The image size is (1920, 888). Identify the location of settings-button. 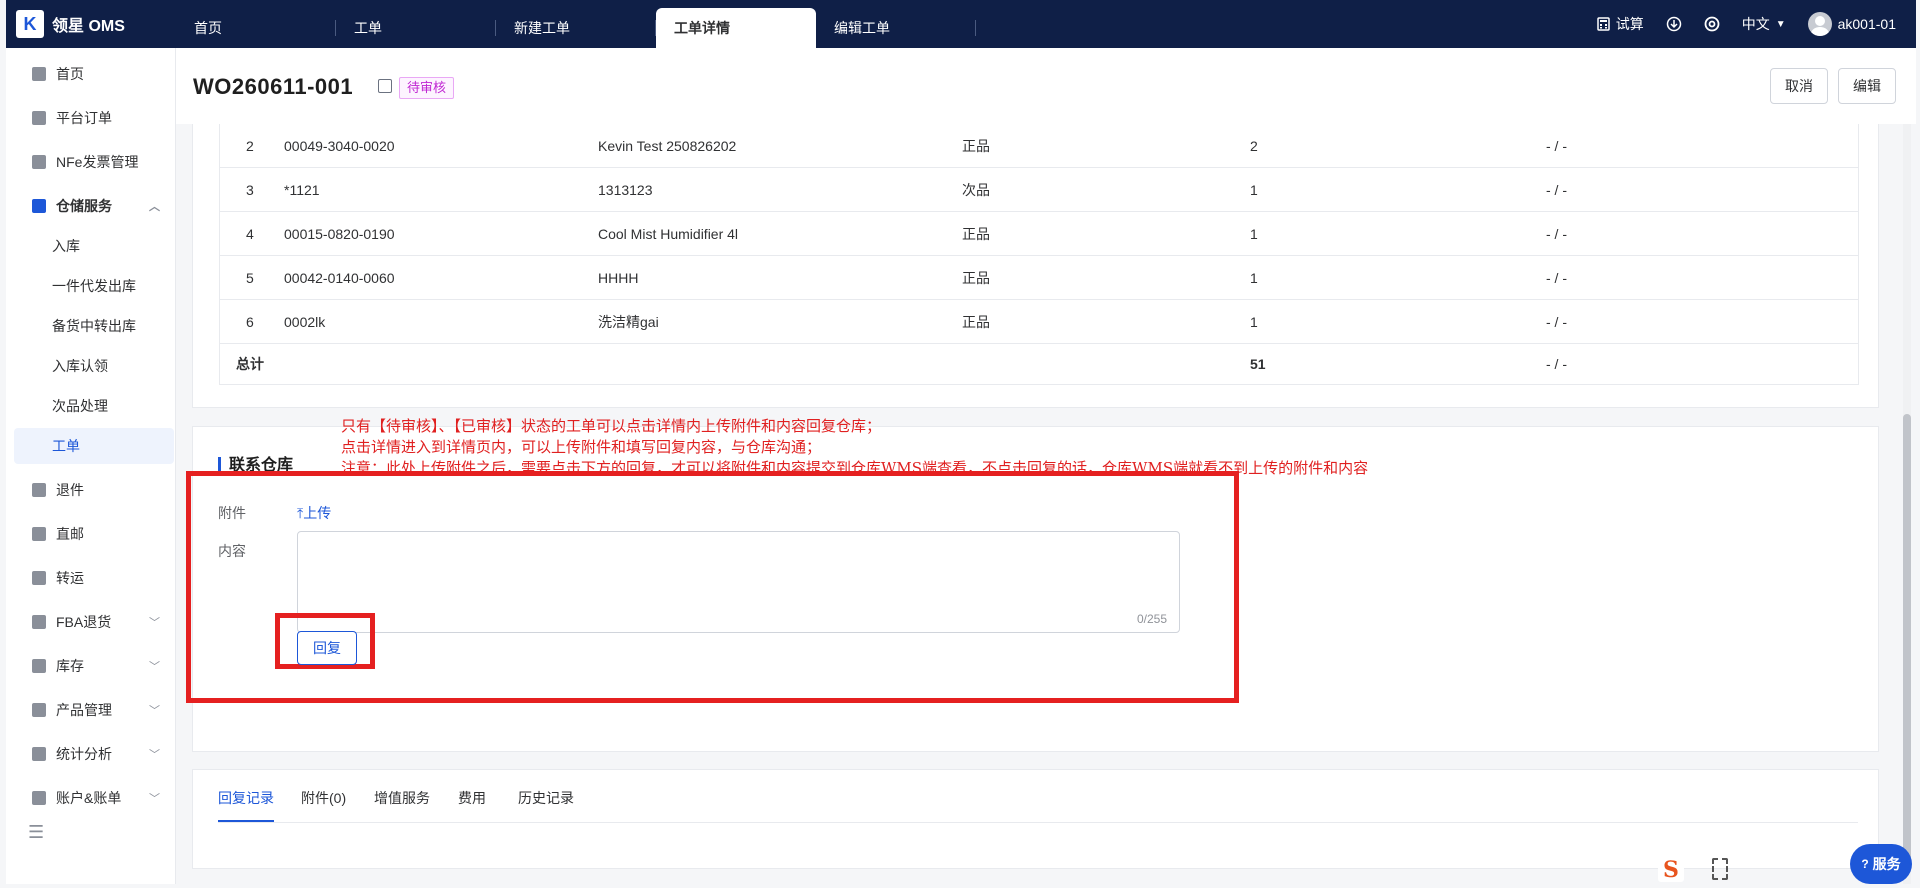
(1712, 24).